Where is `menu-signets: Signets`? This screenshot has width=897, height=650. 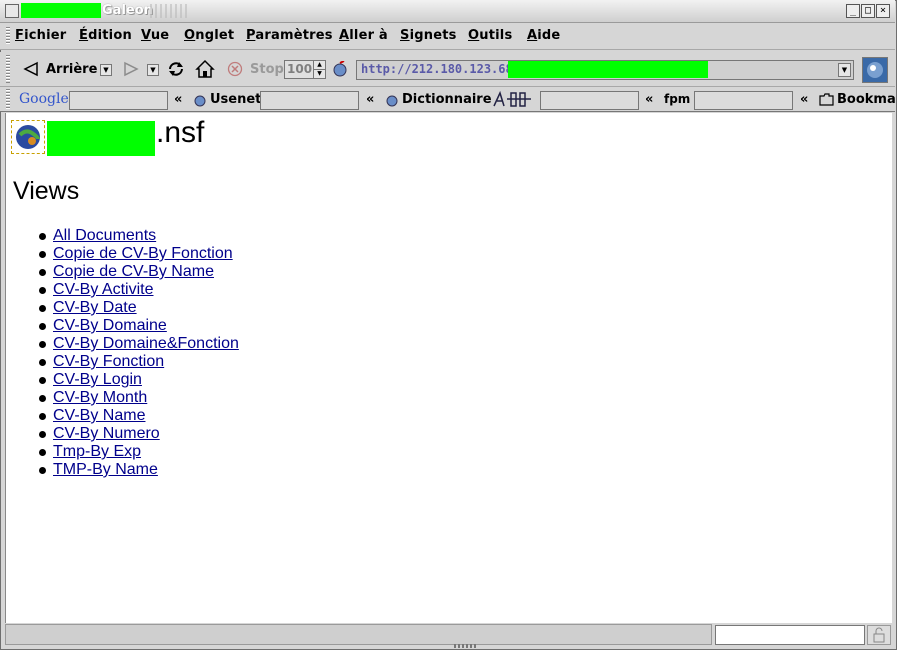
menu-signets: Signets is located at coordinates (428, 35).